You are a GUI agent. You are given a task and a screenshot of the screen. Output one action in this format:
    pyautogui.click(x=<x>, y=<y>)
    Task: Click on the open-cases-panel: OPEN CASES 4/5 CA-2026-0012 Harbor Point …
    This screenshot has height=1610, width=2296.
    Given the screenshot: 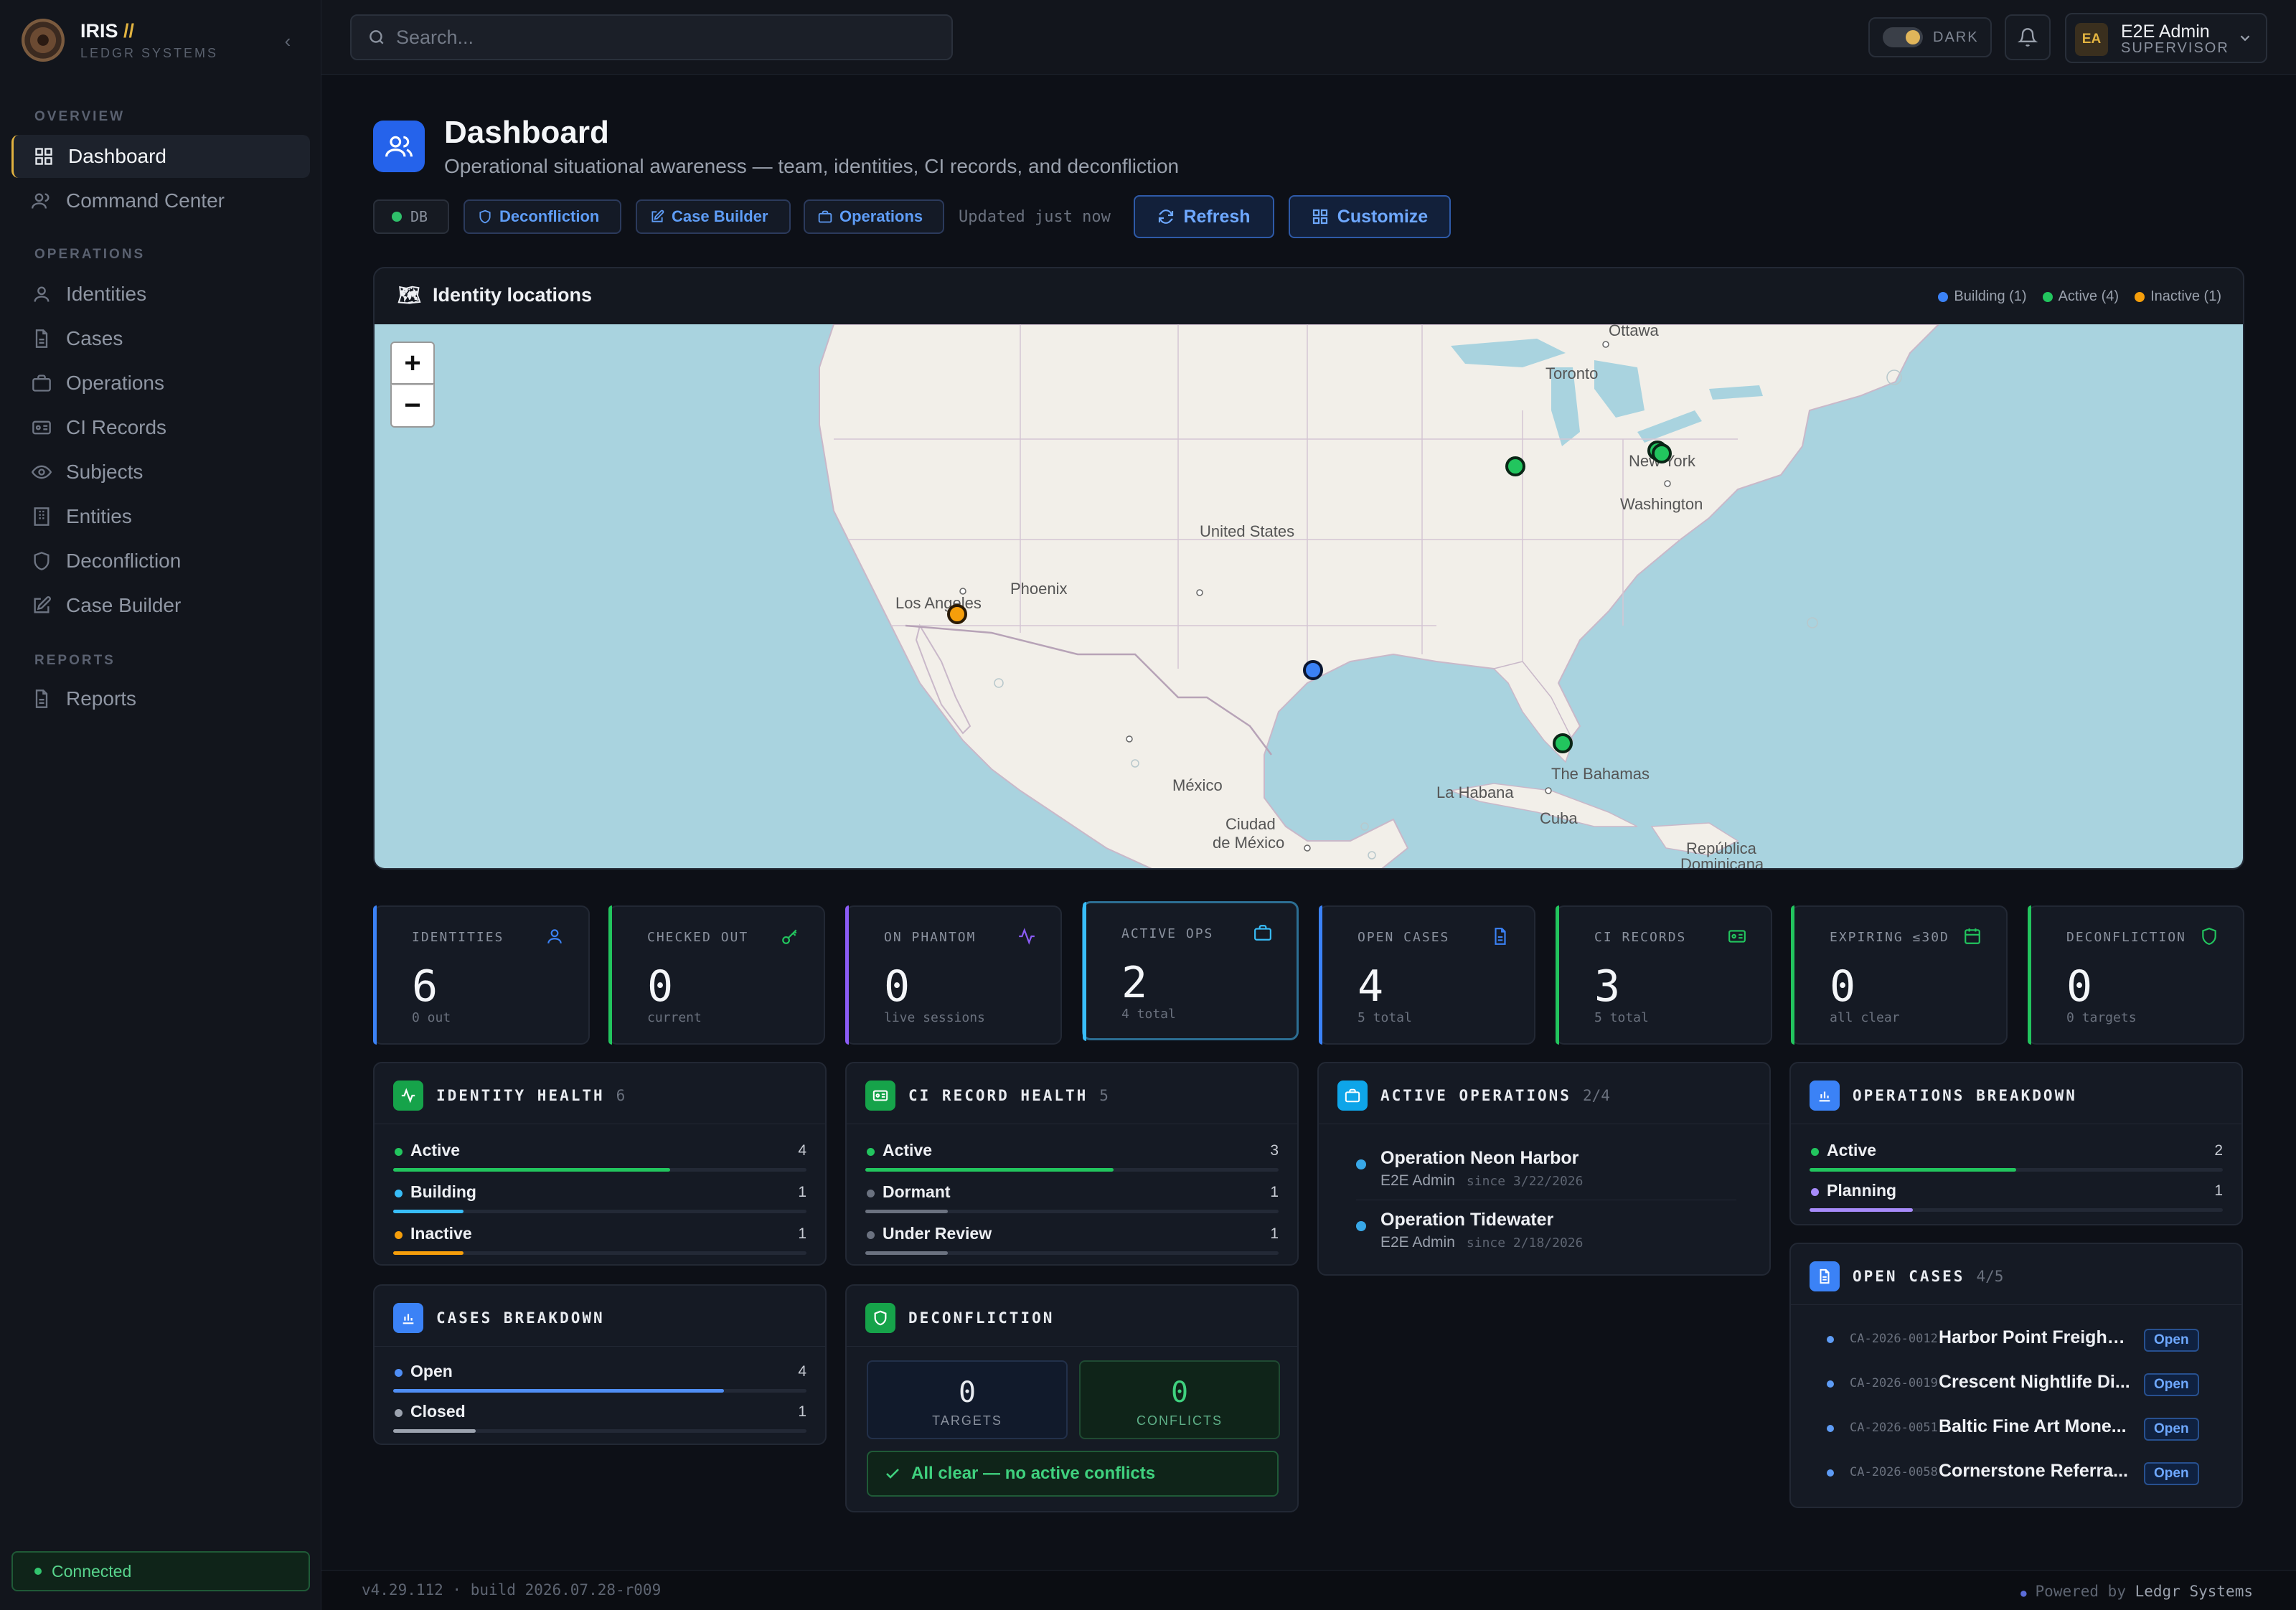 What is the action you would take?
    pyautogui.click(x=2016, y=1376)
    